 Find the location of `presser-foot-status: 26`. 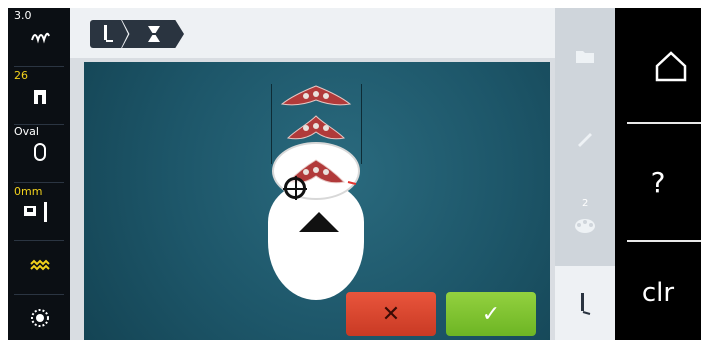

presser-foot-status: 26 is located at coordinates (39, 96).